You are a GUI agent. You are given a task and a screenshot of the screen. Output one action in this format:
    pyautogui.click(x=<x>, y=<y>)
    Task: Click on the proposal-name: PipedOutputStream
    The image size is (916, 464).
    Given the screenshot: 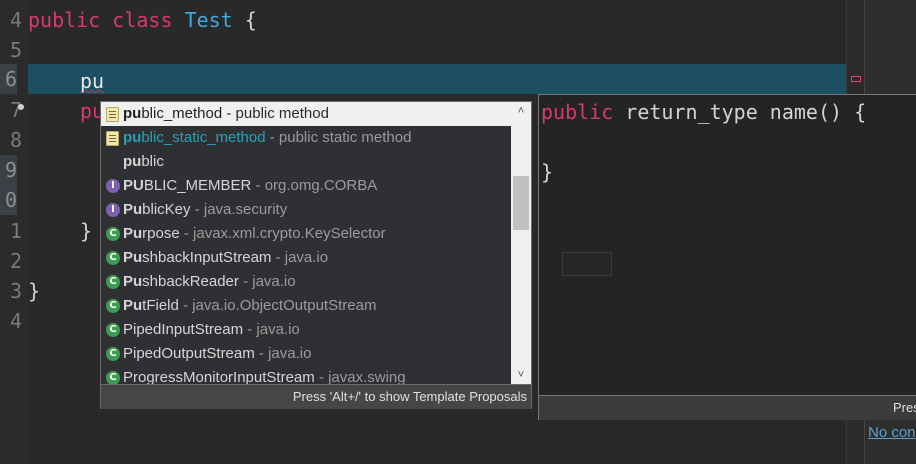 What is the action you would take?
    pyautogui.click(x=189, y=353)
    